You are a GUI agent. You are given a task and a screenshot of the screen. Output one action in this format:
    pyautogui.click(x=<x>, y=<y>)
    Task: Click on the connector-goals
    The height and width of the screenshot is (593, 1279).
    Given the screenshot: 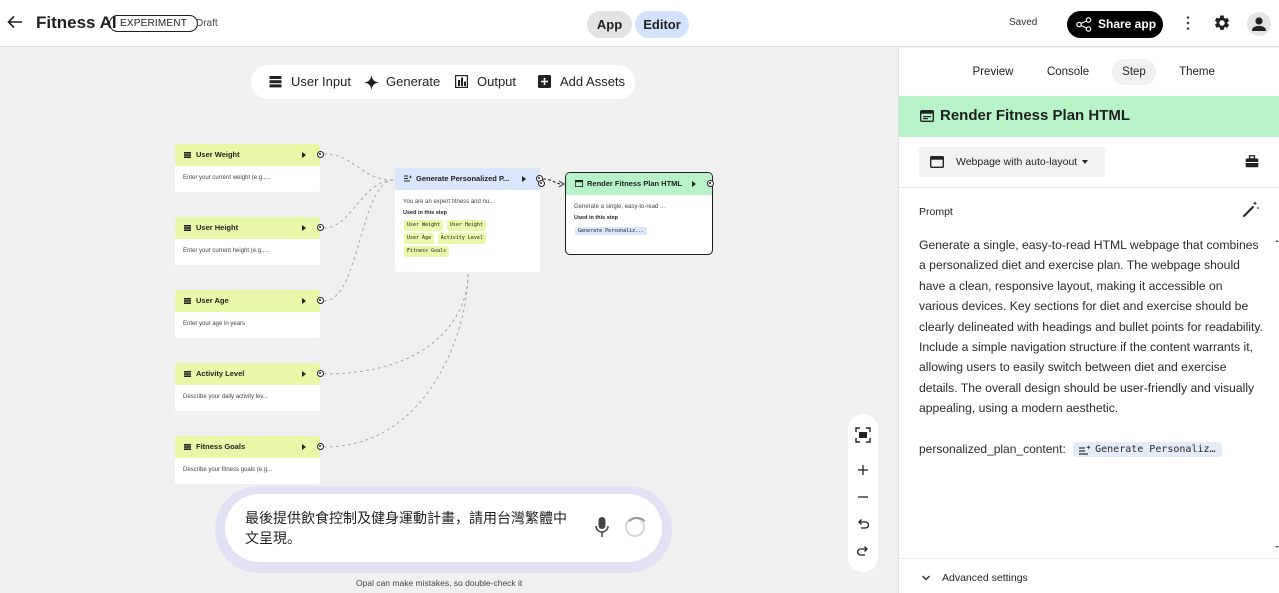 What is the action you would take?
    pyautogui.click(x=396, y=360)
    